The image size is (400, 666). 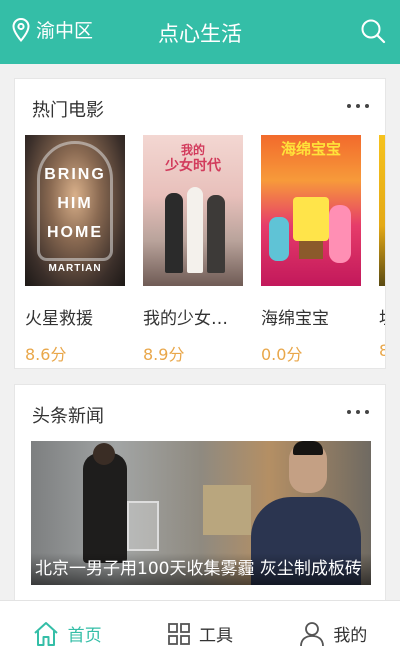 What do you see at coordinates (192, 150) in the screenshot?
I see `poster-text-line: 我的` at bounding box center [192, 150].